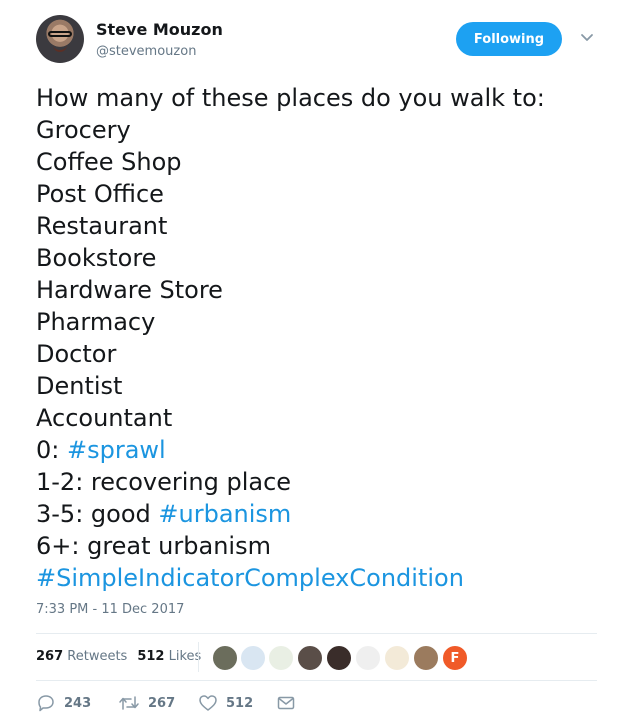 The image size is (634, 723). Describe the element at coordinates (116, 450) in the screenshot. I see `hashtag-link: #sprawl` at that location.